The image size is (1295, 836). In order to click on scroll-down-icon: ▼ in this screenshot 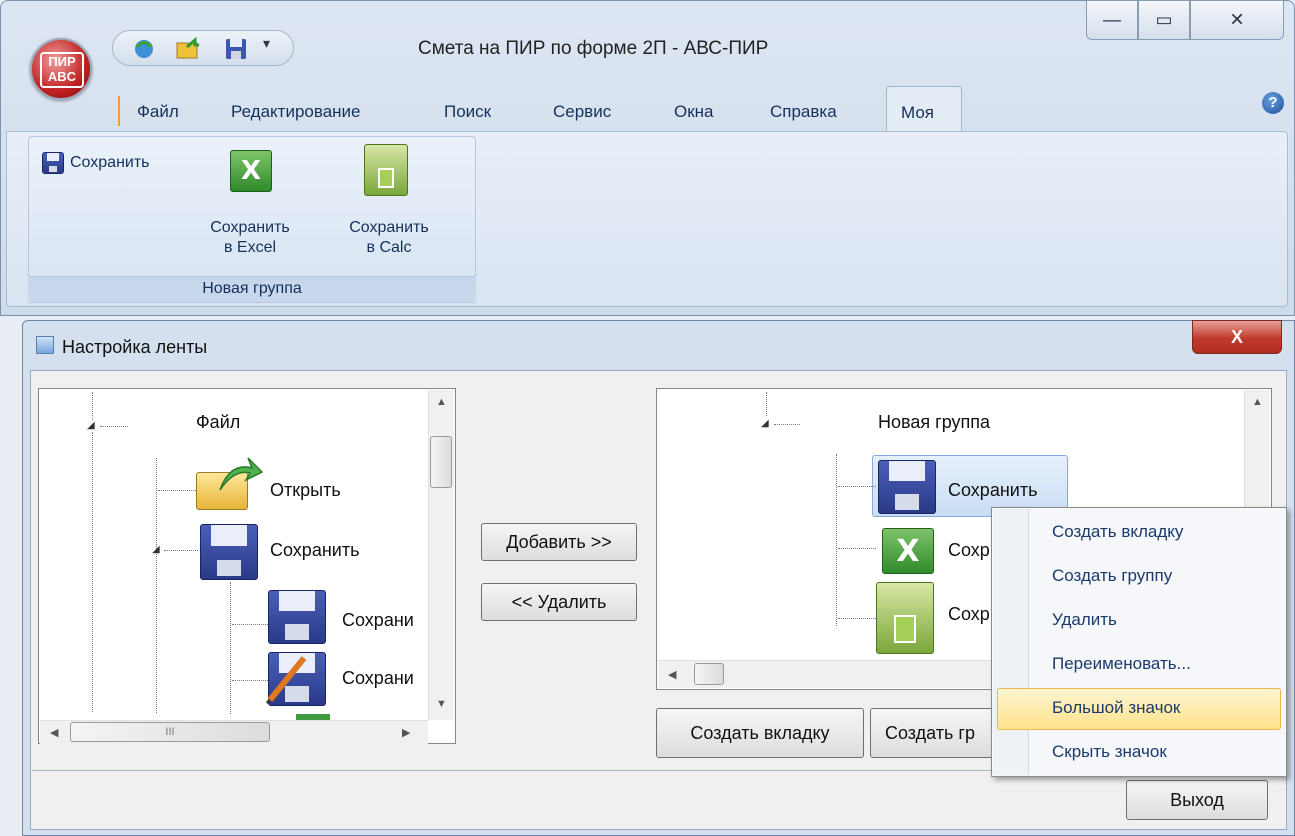, I will do `click(441, 704)`.